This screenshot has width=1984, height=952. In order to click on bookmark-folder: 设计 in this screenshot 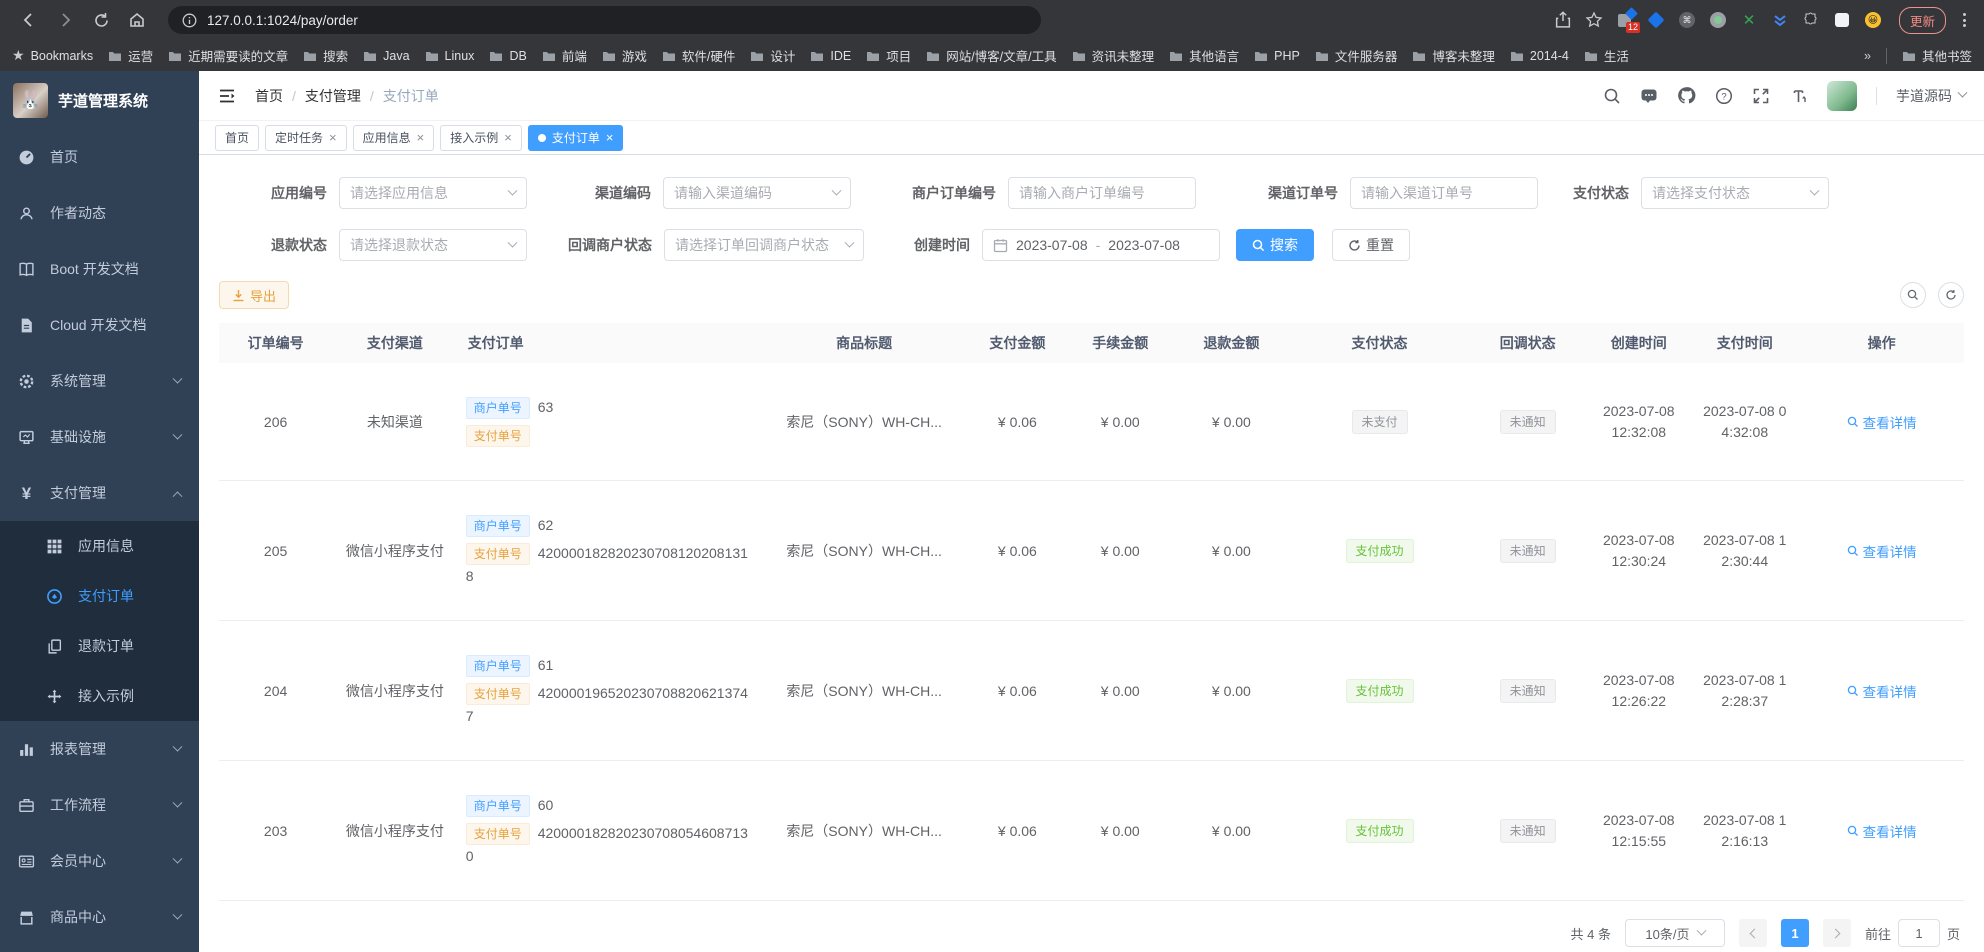, I will do `click(772, 55)`.